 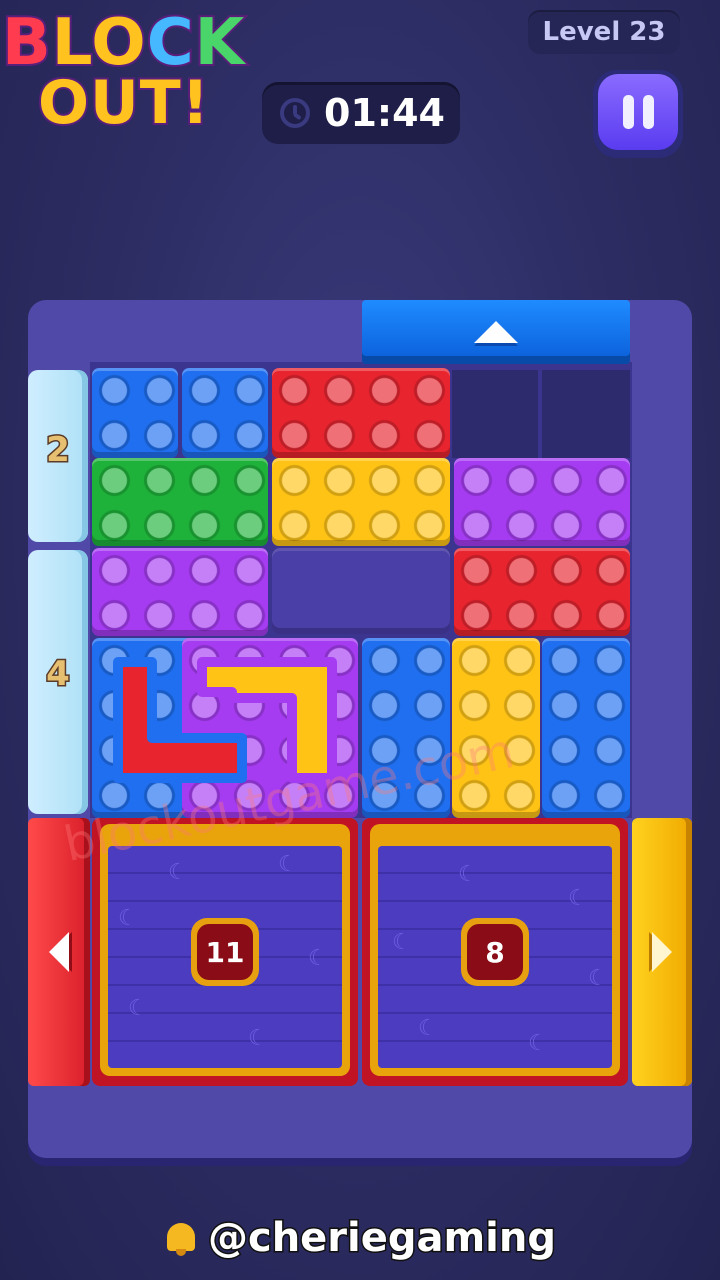 I want to click on pause-button, so click(x=638, y=114).